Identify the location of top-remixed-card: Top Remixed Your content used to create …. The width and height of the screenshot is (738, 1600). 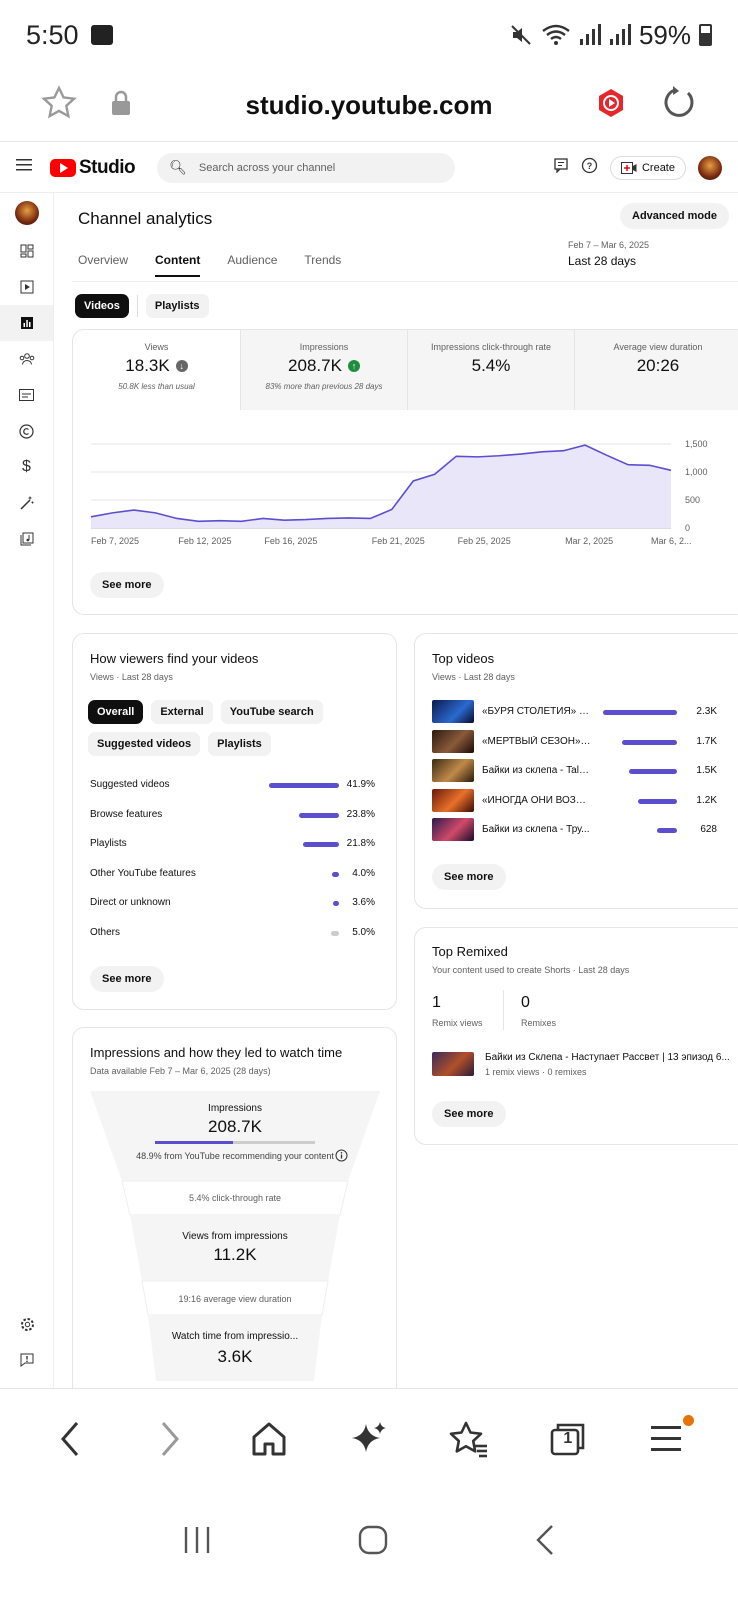
(576, 1036).